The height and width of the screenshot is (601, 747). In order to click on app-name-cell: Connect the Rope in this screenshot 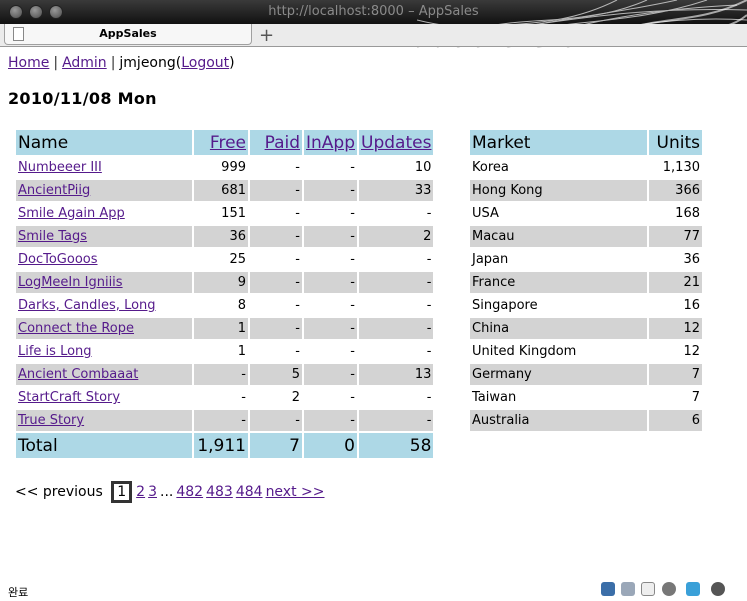, I will do `click(104, 328)`.